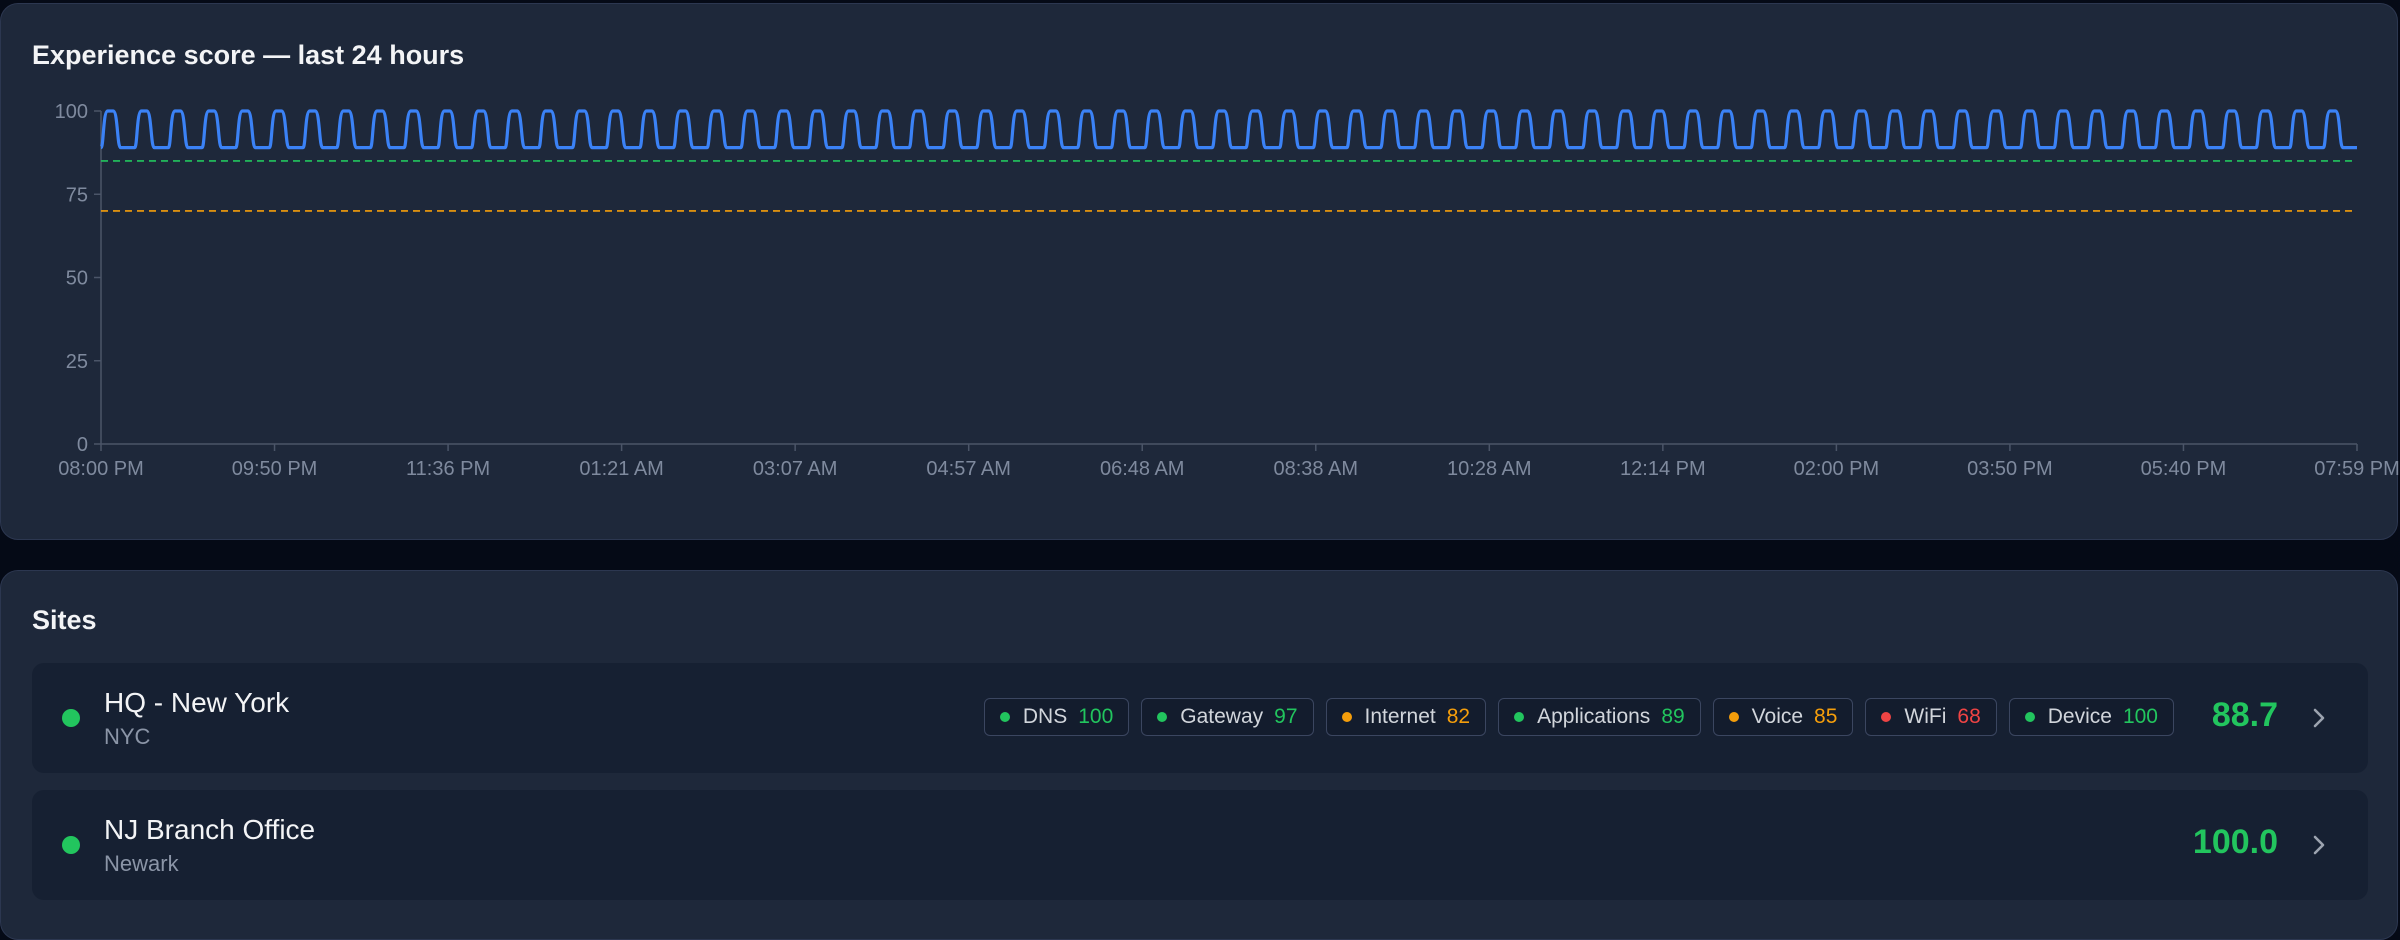 This screenshot has width=2400, height=940. What do you see at coordinates (1228, 129) in the screenshot?
I see `score-series-line` at bounding box center [1228, 129].